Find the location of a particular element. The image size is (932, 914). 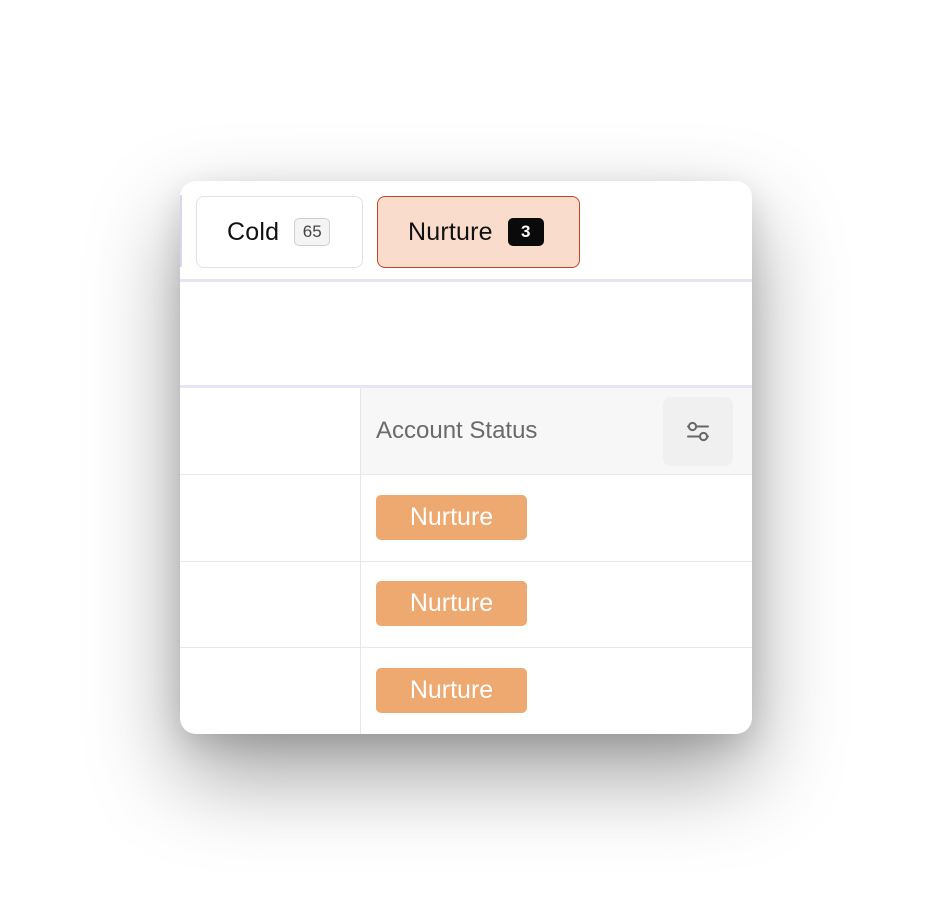

table-header-cell-left is located at coordinates (270, 431).